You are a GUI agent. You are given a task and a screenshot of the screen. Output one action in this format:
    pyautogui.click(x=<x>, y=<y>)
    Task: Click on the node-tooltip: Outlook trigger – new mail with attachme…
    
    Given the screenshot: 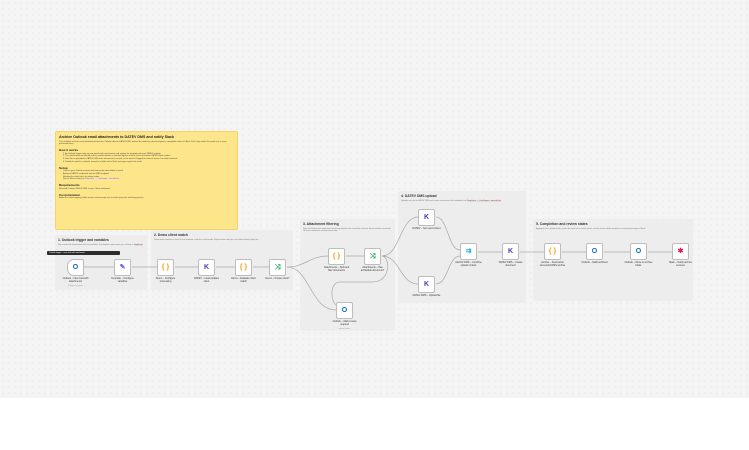 What is the action you would take?
    pyautogui.click(x=83, y=253)
    